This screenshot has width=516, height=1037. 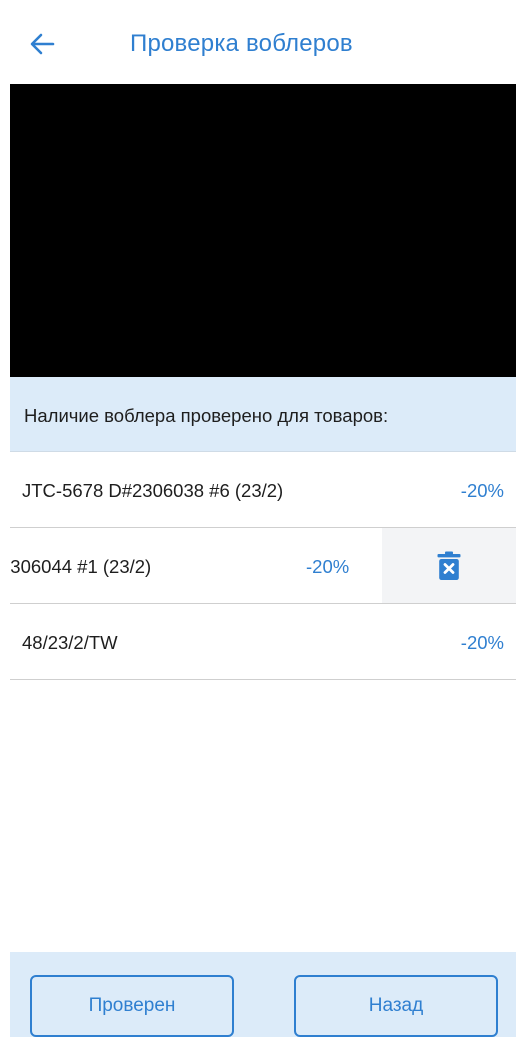 What do you see at coordinates (132, 1006) in the screenshot?
I see `checked-button: Проверен` at bounding box center [132, 1006].